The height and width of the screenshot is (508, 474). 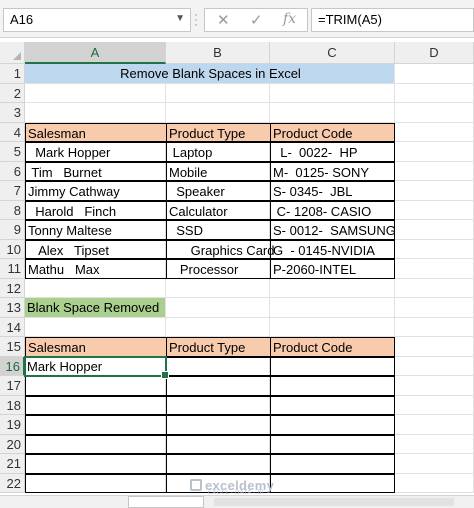 I want to click on table-cell: Processor, so click(x=218, y=269).